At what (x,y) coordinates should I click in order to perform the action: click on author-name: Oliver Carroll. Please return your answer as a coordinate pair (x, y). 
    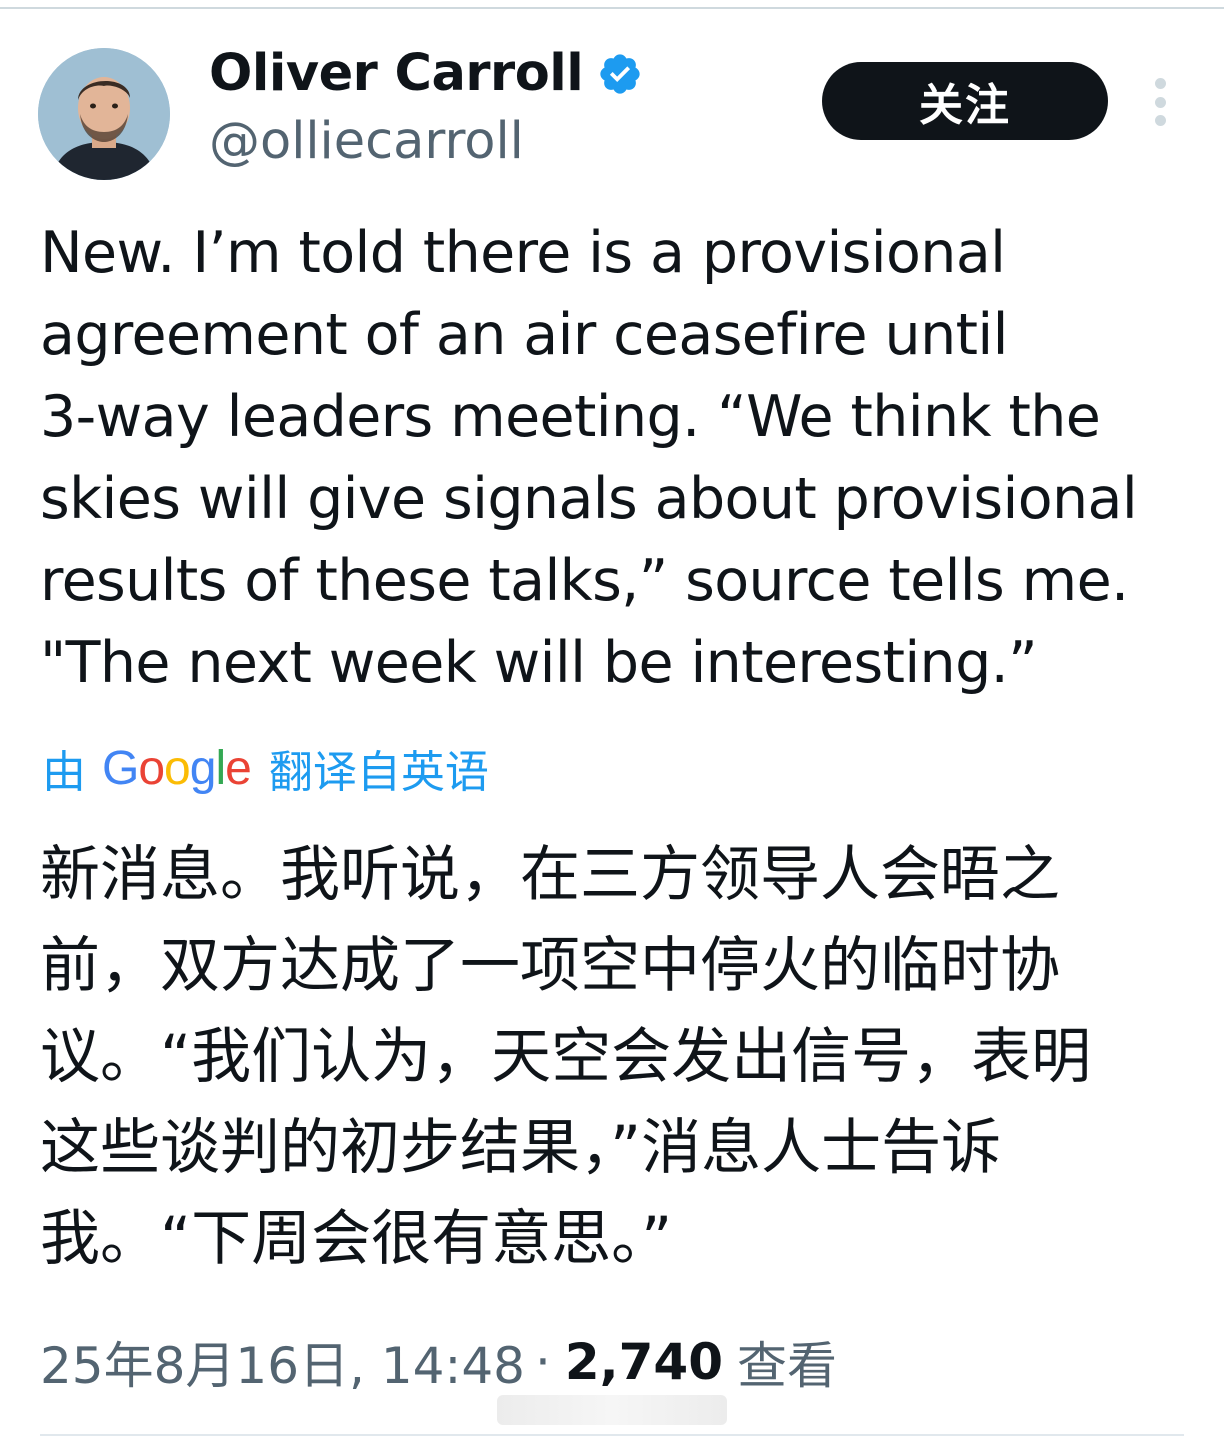
    Looking at the image, I should click on (426, 73).